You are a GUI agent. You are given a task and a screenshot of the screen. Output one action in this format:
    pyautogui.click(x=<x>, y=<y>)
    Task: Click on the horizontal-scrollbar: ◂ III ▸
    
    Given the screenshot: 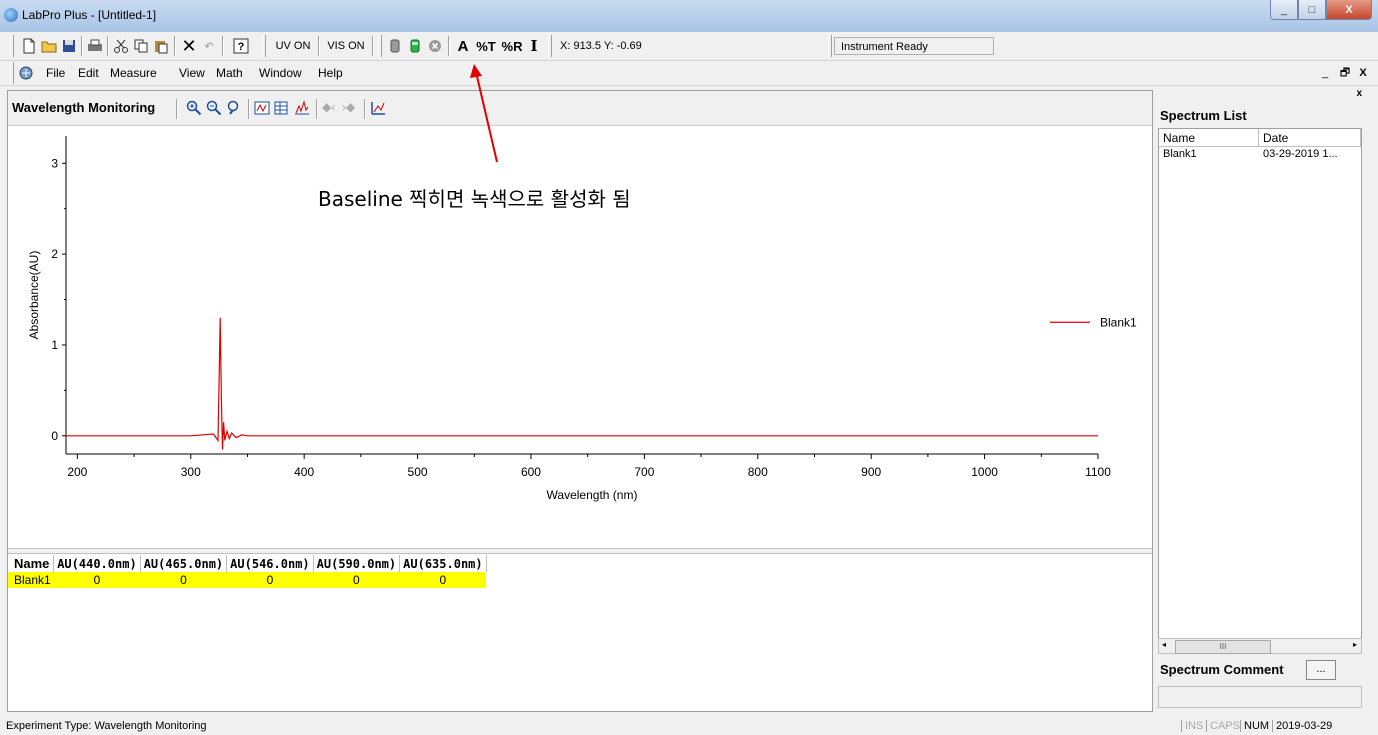 What is the action you would take?
    pyautogui.click(x=1260, y=646)
    